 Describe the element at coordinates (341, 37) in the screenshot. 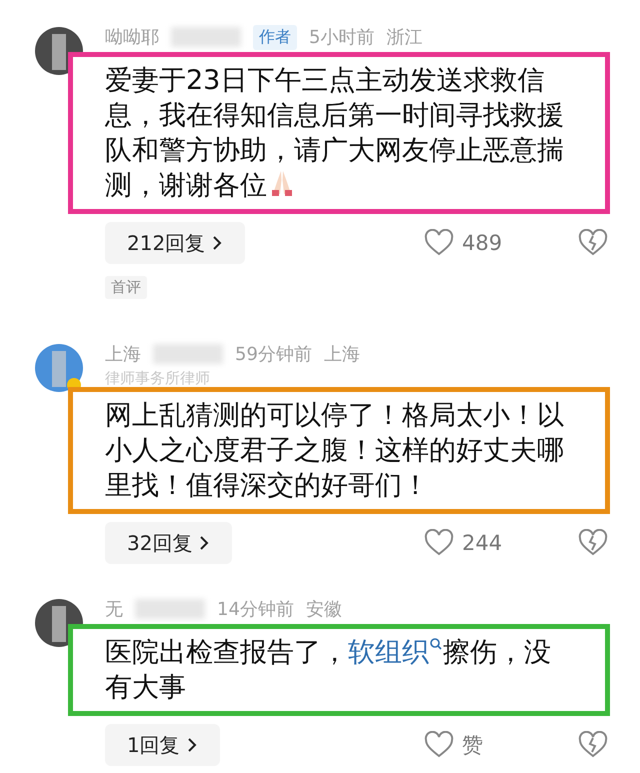

I see `comment-time: 5小时前` at that location.